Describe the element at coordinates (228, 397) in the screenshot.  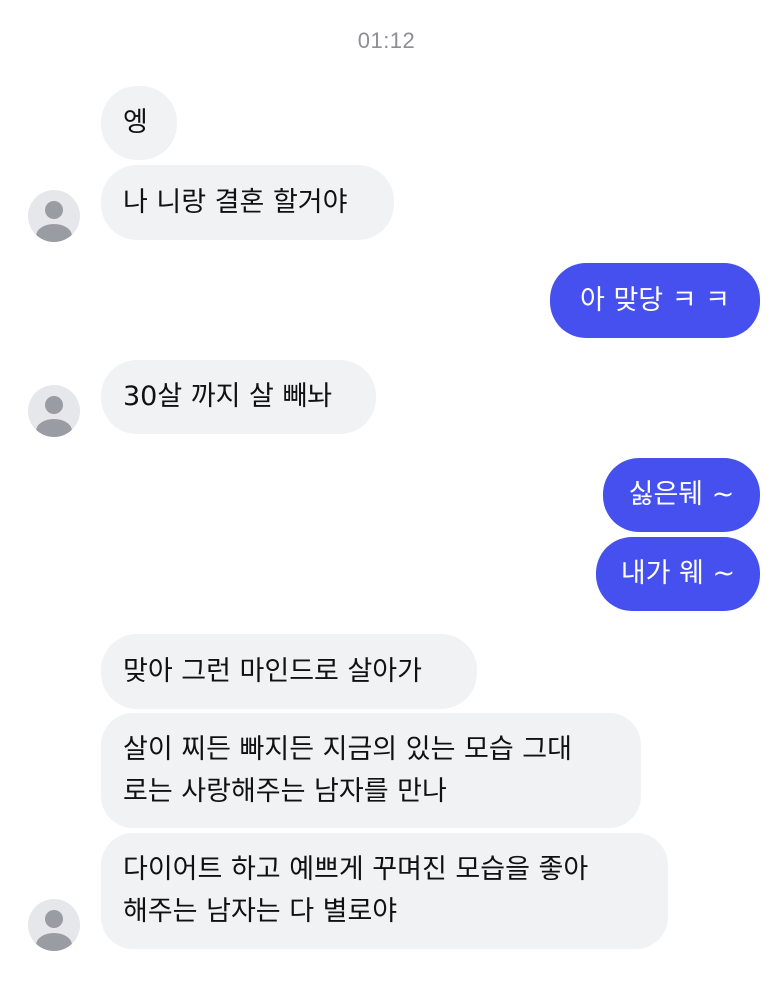
I see `message-text: 30살 까지 살 빼놔` at that location.